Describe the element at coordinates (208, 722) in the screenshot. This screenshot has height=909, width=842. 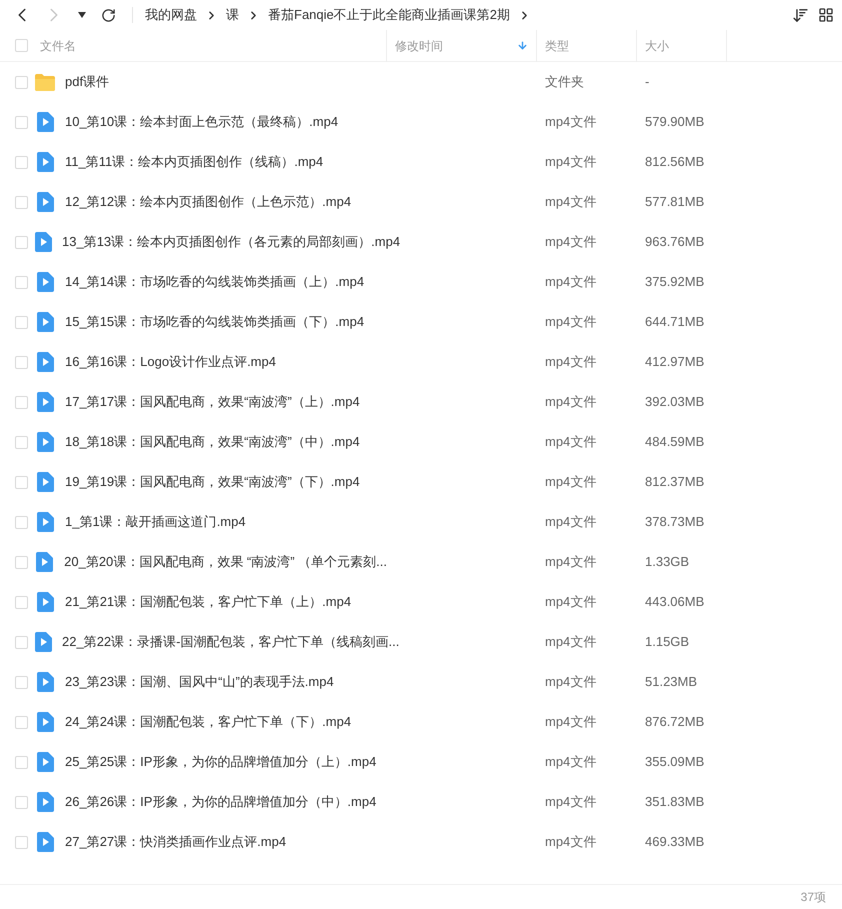
I see `file-name: 24_第24课：国潮配包装，客户忙下单（下）.mp4` at that location.